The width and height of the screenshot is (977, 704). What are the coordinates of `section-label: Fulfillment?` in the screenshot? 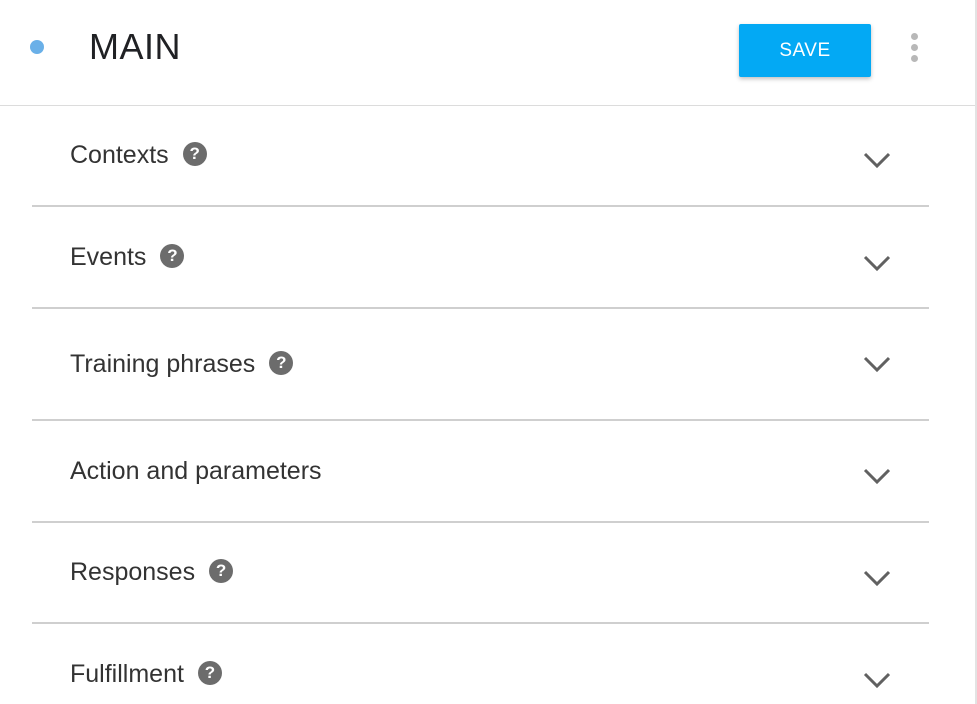 It's located at (146, 674).